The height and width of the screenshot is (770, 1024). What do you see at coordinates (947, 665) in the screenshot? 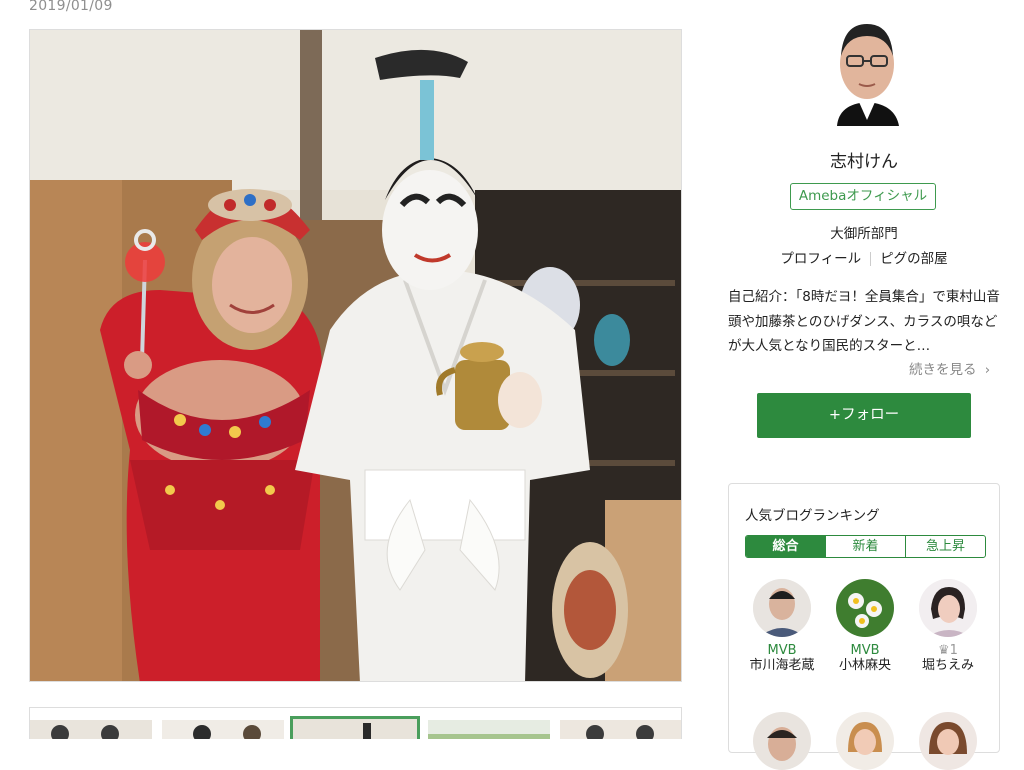
I see `rank-name-3: 堀ちえみ` at bounding box center [947, 665].